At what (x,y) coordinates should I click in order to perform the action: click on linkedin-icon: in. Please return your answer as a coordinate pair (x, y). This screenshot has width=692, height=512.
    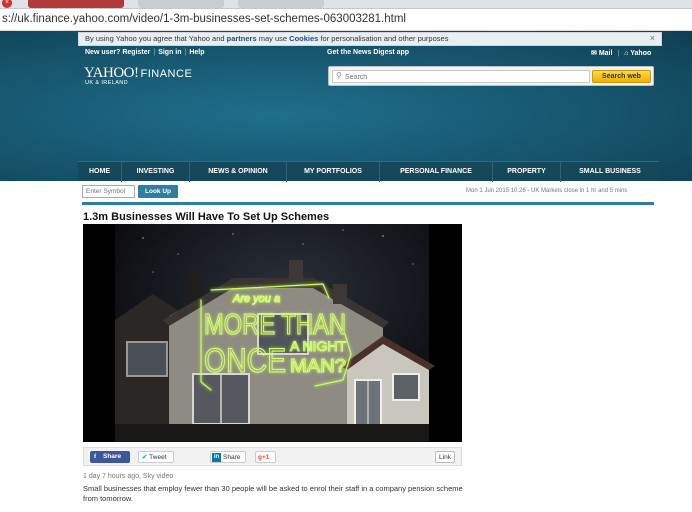
    Looking at the image, I should click on (216, 457).